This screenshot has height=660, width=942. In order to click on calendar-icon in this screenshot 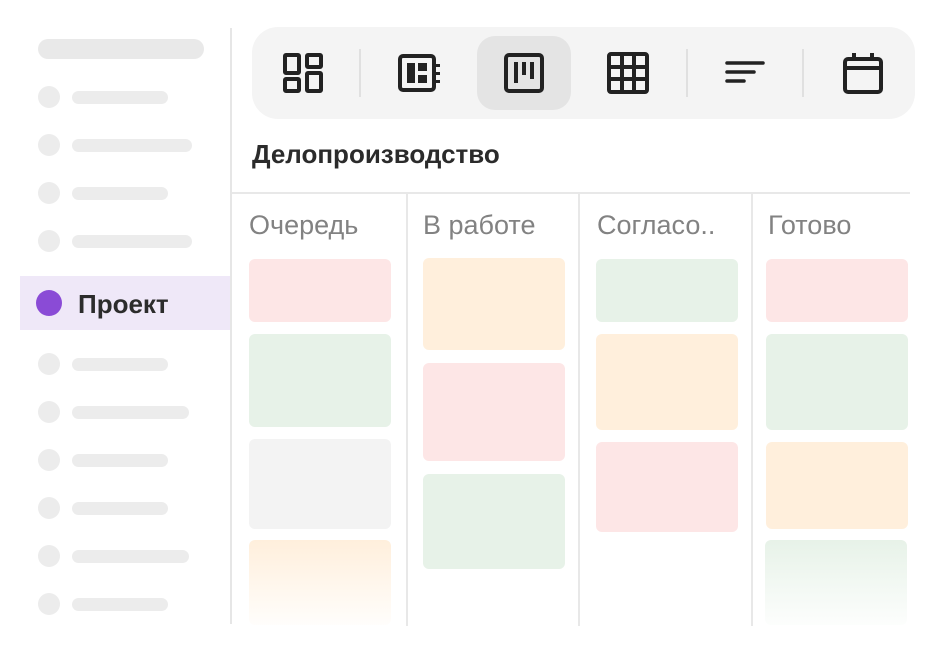, I will do `click(863, 73)`.